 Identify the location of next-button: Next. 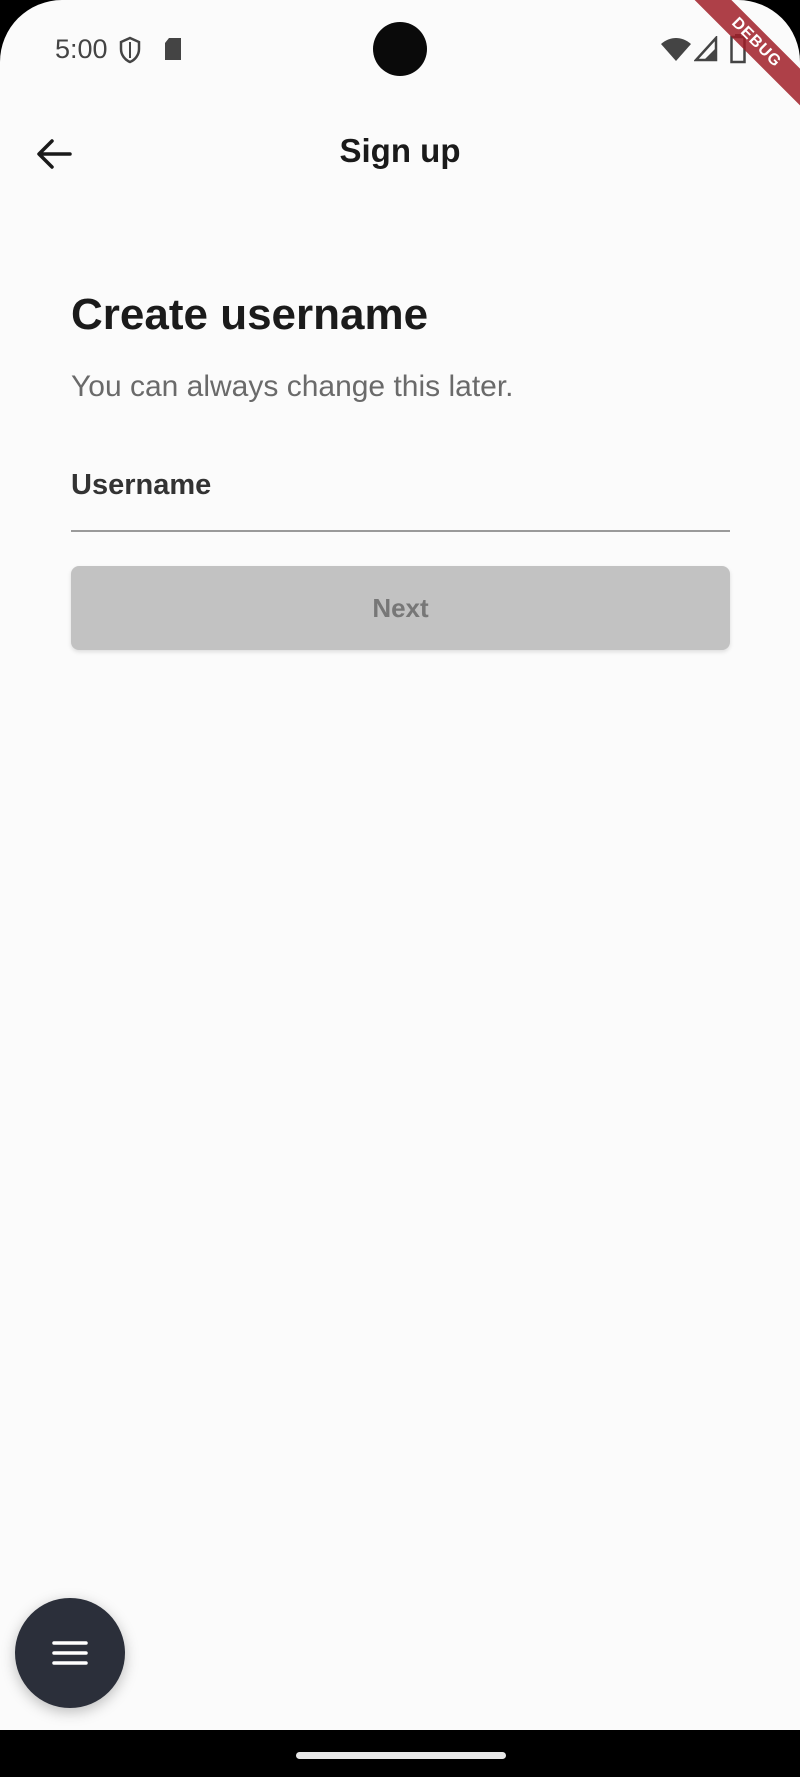
(400, 608).